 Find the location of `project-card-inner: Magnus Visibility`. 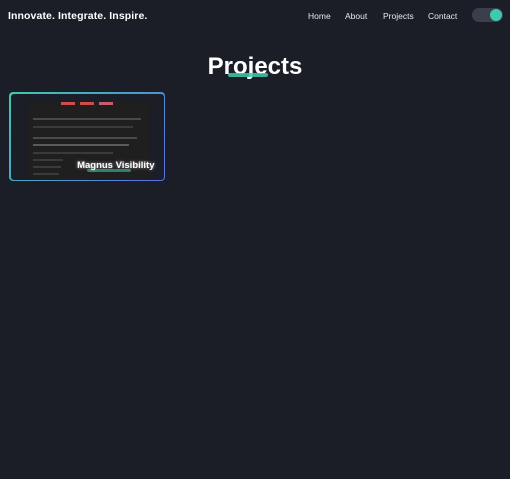

project-card-inner: Magnus Visibility is located at coordinates (87, 136).